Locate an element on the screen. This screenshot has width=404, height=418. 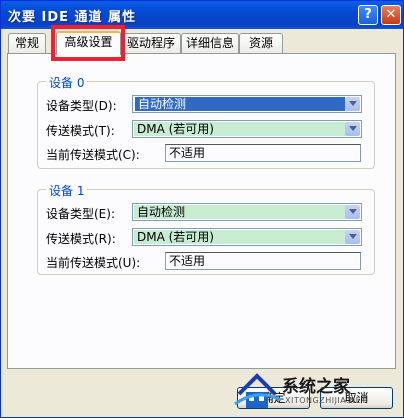
device-0-type-value: 自动检测 is located at coordinates (240, 104).